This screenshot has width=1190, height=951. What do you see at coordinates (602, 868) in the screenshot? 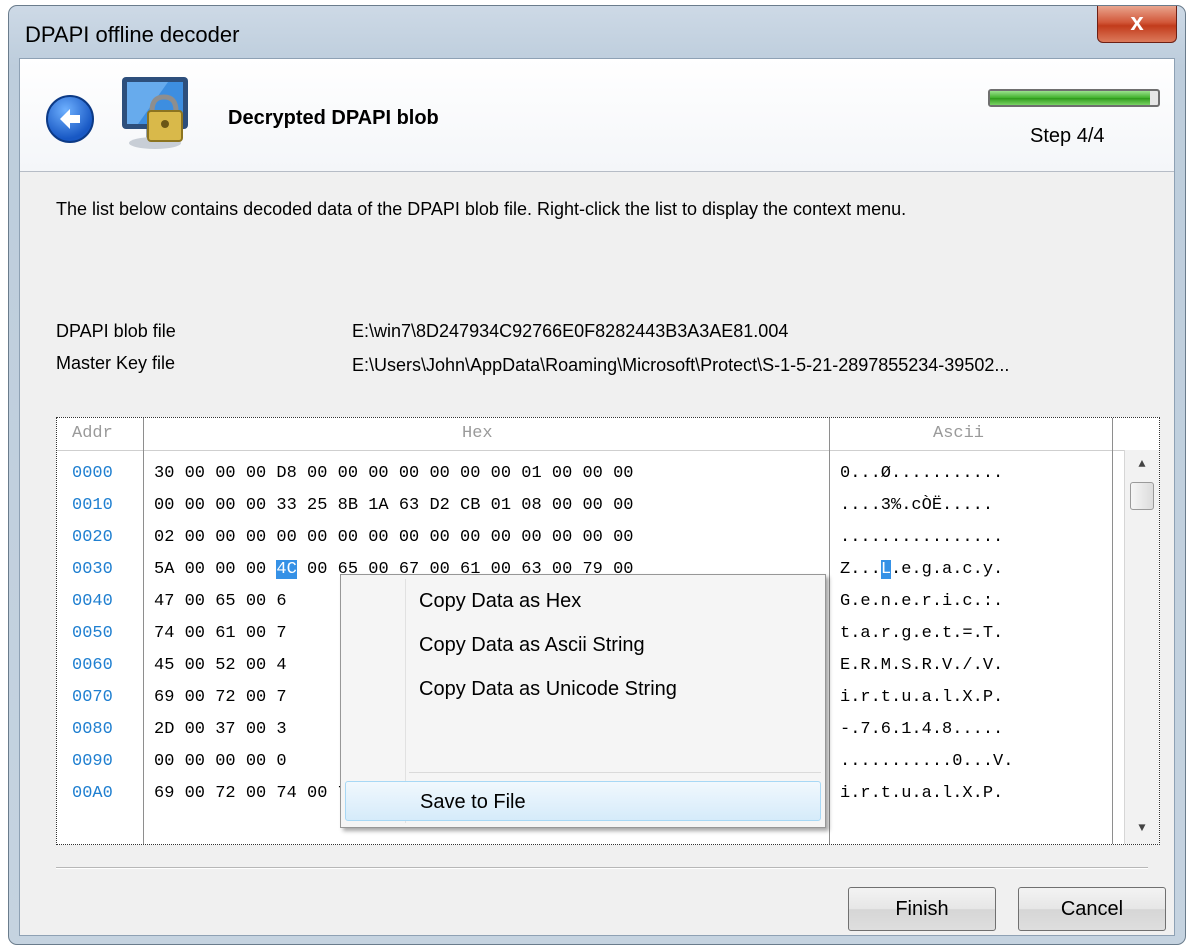
I see `footer-divider` at bounding box center [602, 868].